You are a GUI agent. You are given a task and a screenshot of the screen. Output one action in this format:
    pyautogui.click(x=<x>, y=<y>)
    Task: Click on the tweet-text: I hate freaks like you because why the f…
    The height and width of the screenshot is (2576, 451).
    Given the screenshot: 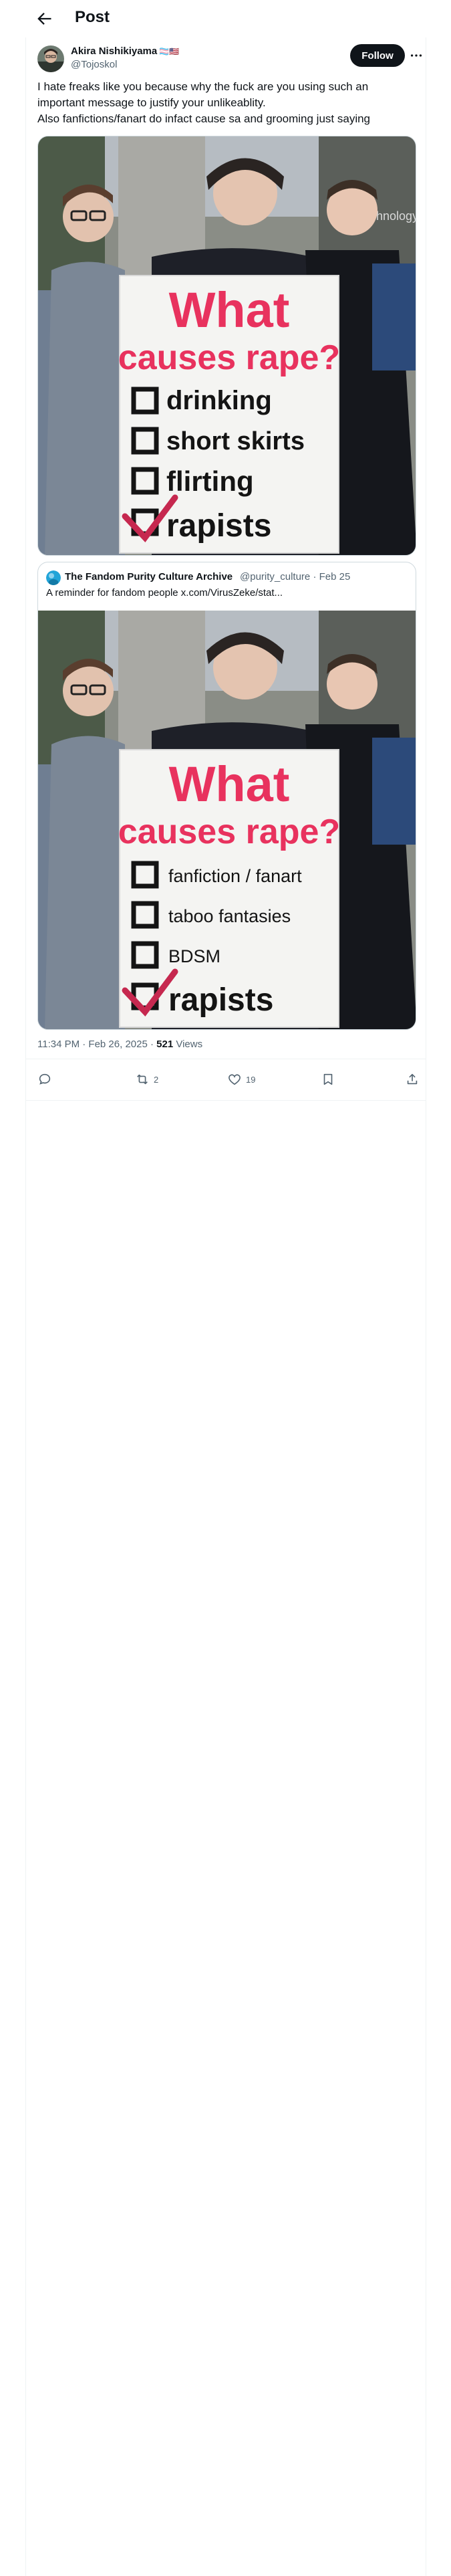 What is the action you would take?
    pyautogui.click(x=227, y=103)
    